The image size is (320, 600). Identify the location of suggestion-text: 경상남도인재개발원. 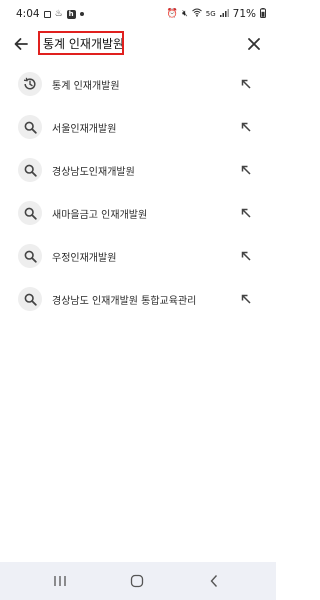
(93, 172).